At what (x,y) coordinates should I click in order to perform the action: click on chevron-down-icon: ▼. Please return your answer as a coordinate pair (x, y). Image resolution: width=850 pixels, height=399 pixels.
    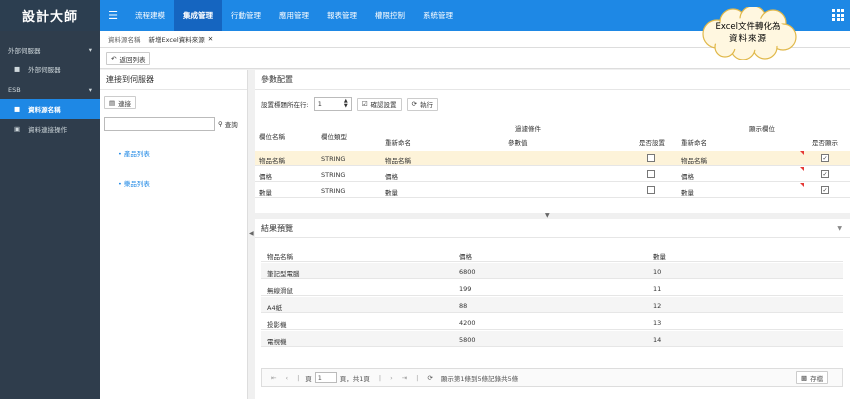
    Looking at the image, I should click on (839, 228).